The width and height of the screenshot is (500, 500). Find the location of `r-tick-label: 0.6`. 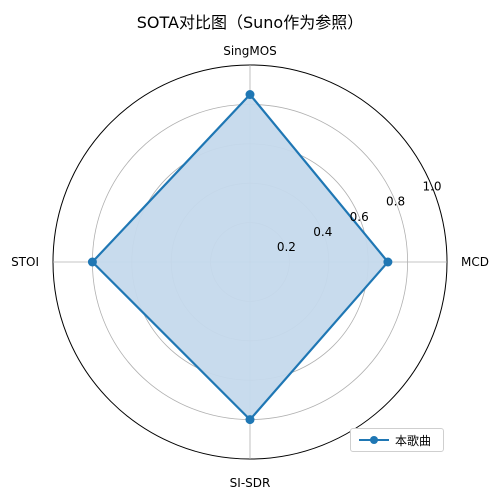

r-tick-label: 0.6 is located at coordinates (359, 217).